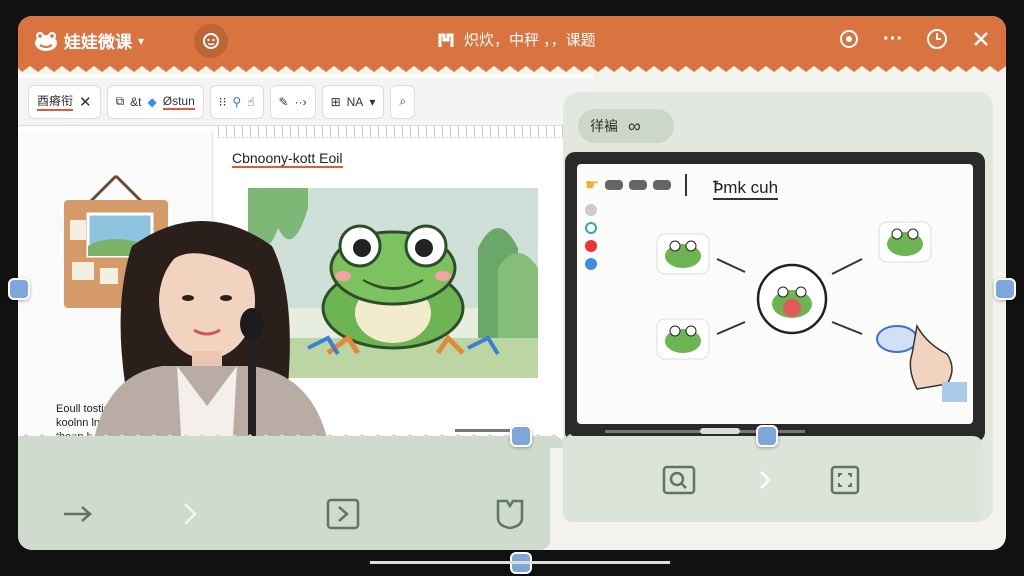 The height and width of the screenshot is (576, 1024). What do you see at coordinates (178, 101) in the screenshot?
I see `style-label: Østun` at bounding box center [178, 101].